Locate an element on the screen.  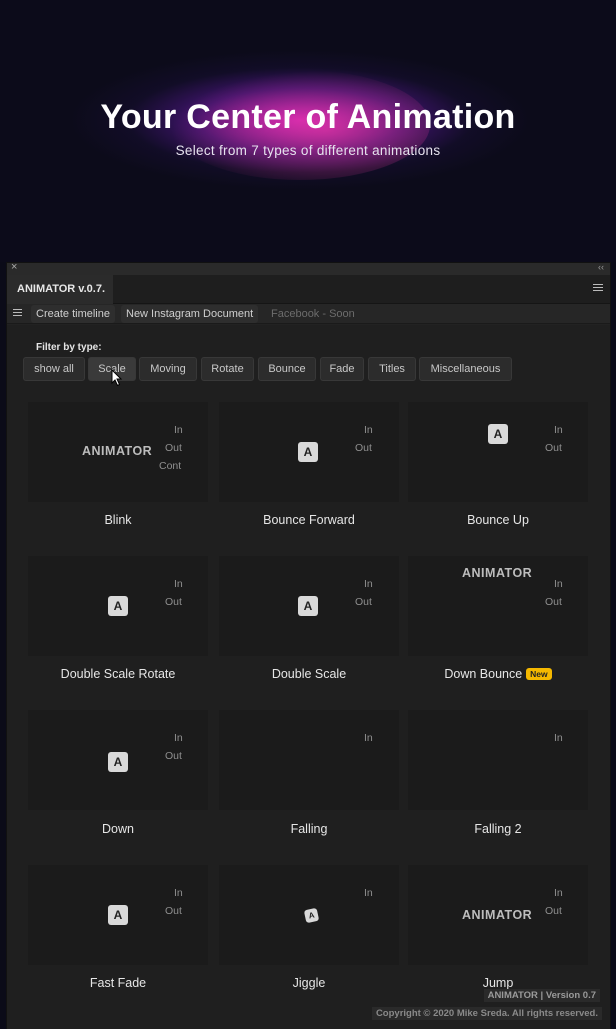
card-label-blink: Blink is located at coordinates (118, 520).